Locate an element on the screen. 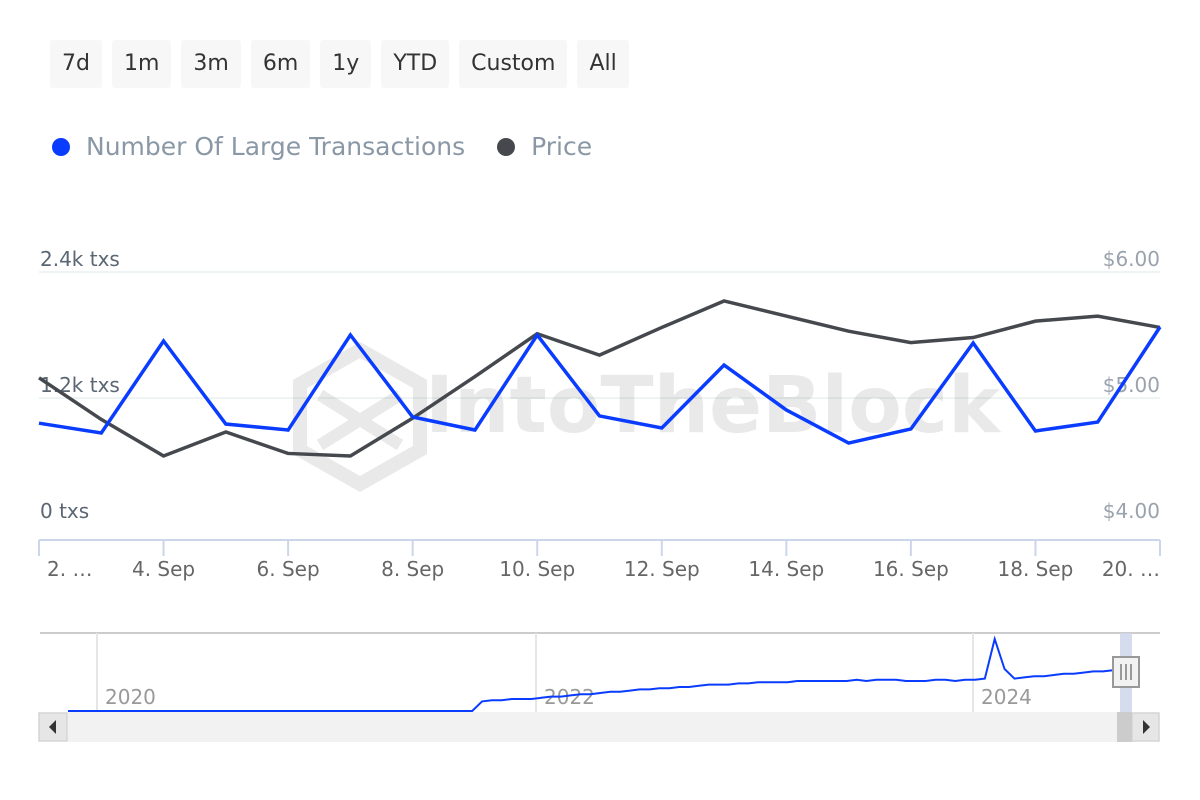 This screenshot has height=800, width=1200. x-tick-label: 6. Sep is located at coordinates (288, 569).